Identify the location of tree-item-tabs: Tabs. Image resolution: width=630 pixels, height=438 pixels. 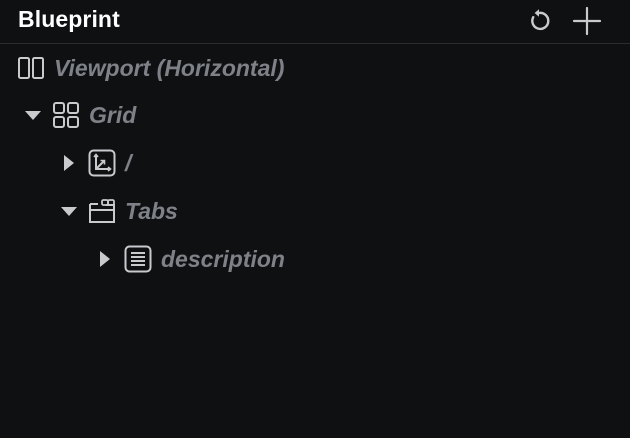
(119, 211).